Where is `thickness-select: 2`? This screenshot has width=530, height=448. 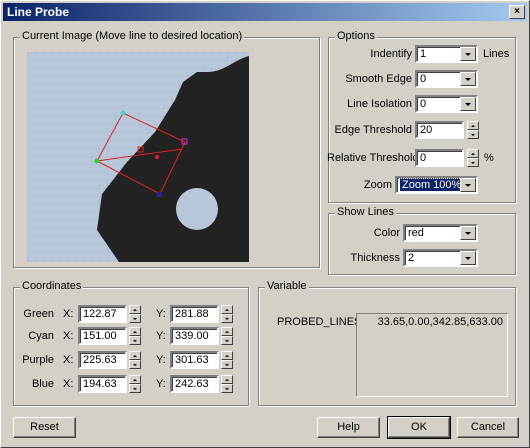 thickness-select: 2 is located at coordinates (440, 258).